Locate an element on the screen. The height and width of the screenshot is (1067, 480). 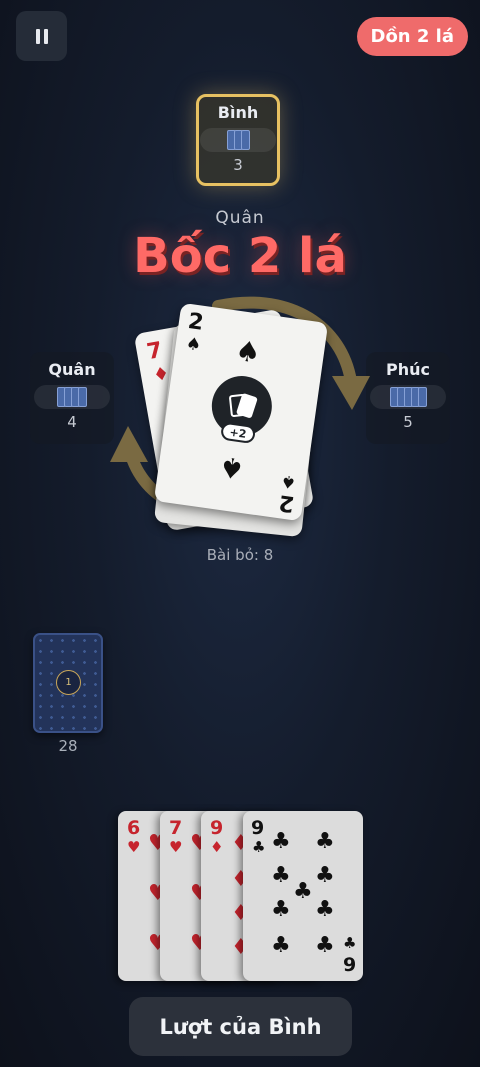
discard-count-label: Bài bỏ: 8 is located at coordinates (240, 555).